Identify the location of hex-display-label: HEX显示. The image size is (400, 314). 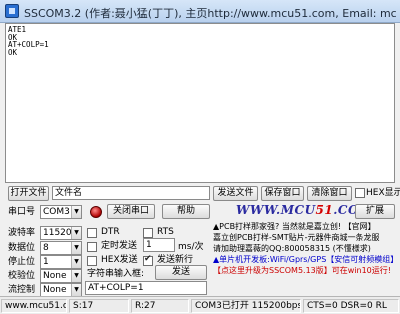
(383, 193).